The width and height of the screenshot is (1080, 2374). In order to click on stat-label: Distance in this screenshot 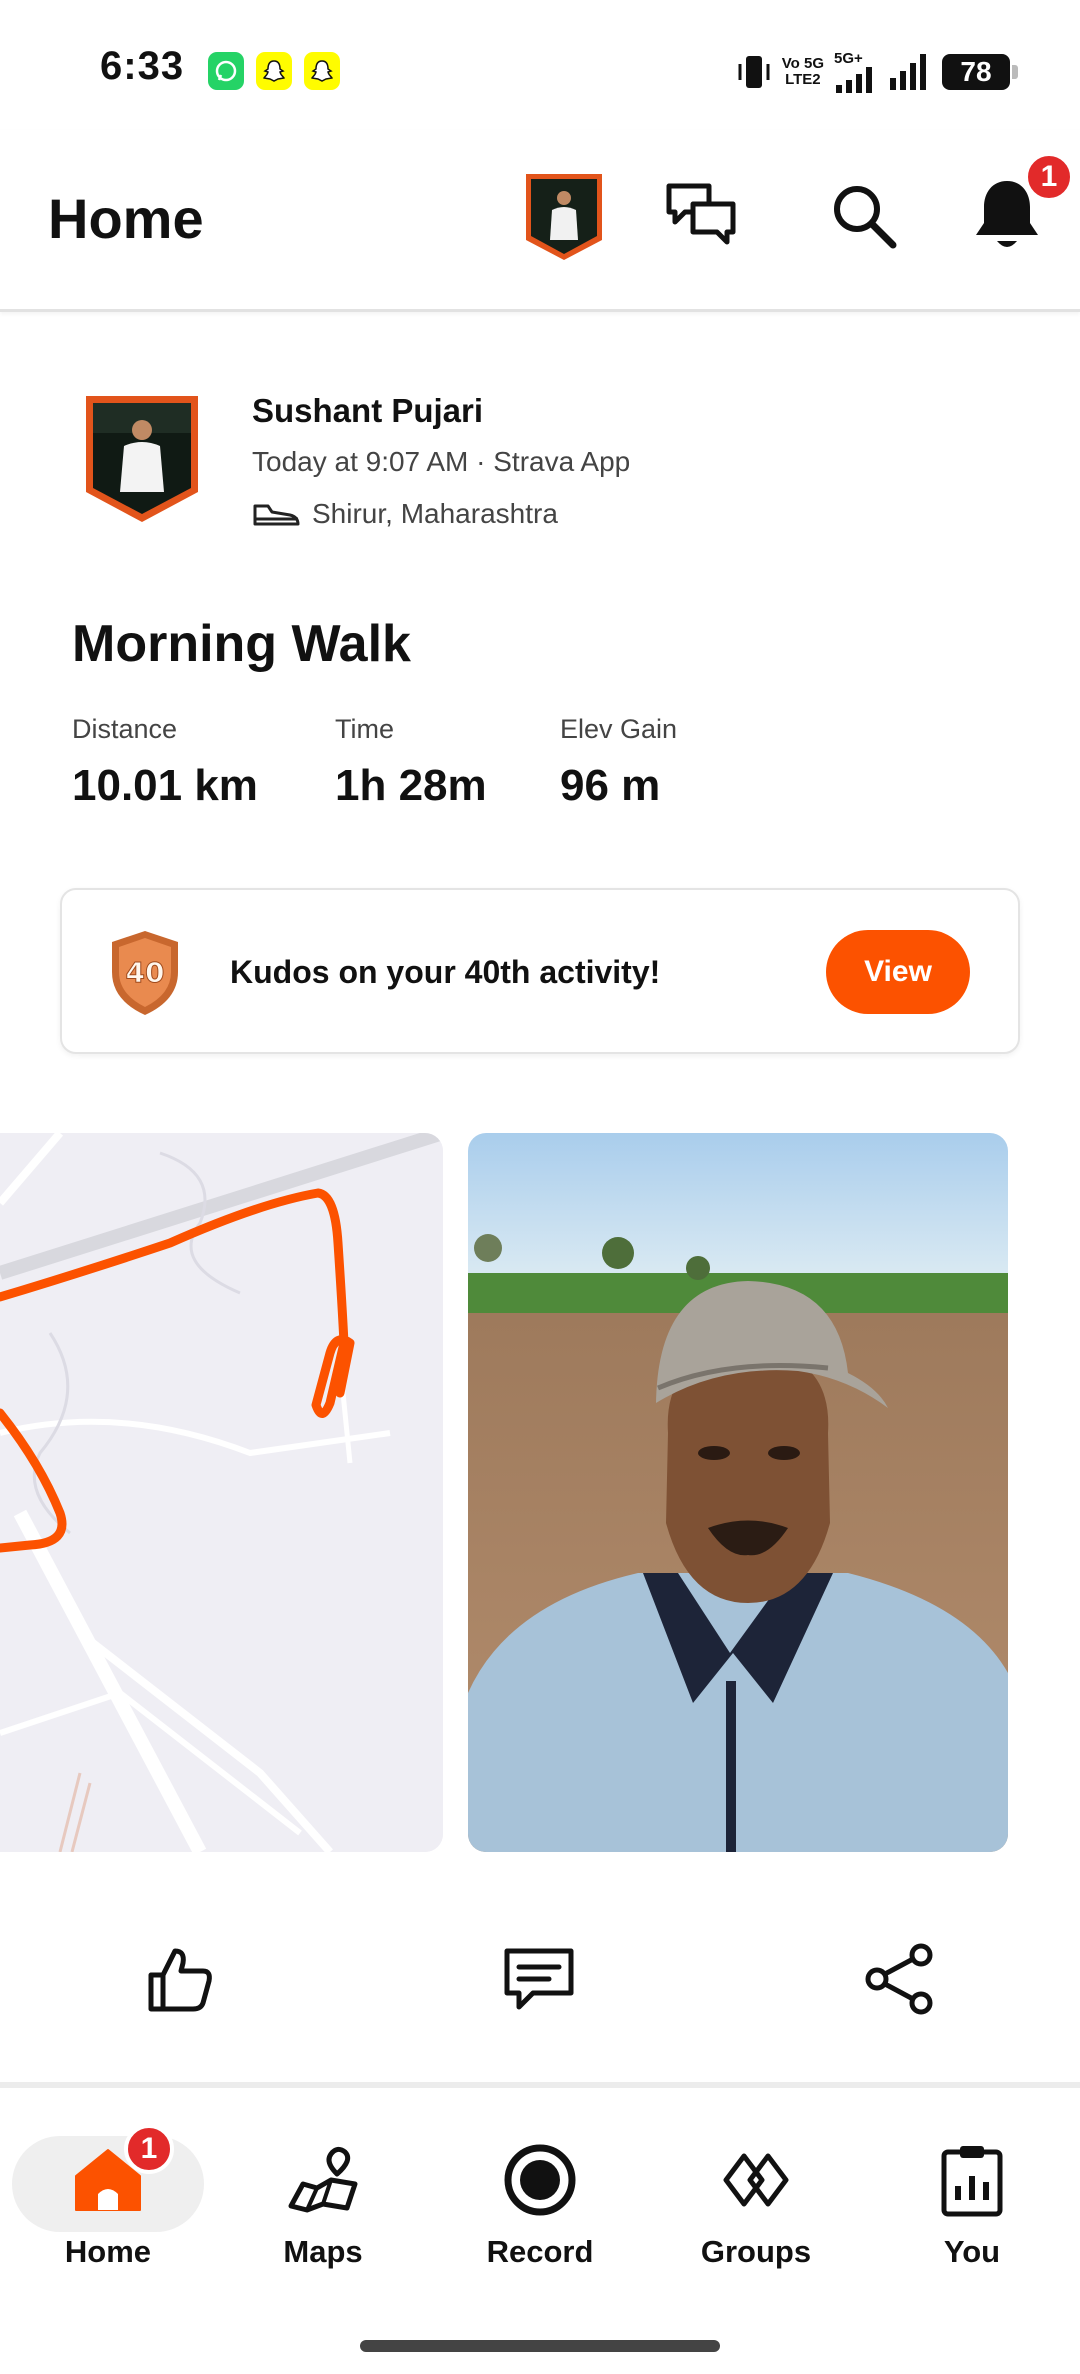, I will do `click(125, 729)`.